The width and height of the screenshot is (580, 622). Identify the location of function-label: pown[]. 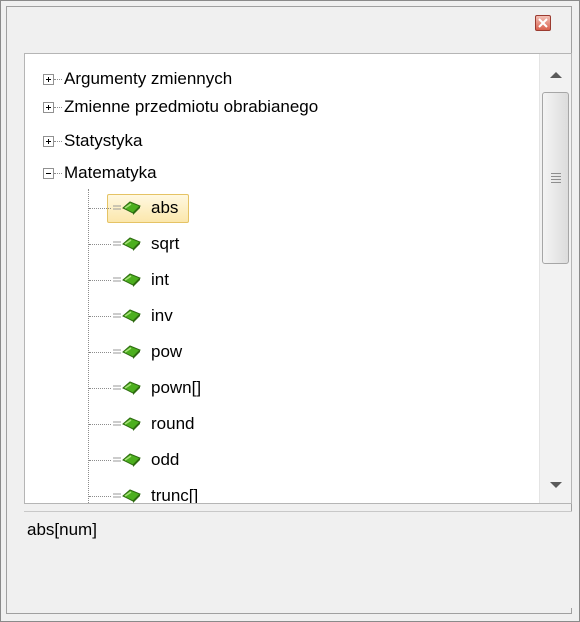
(176, 387).